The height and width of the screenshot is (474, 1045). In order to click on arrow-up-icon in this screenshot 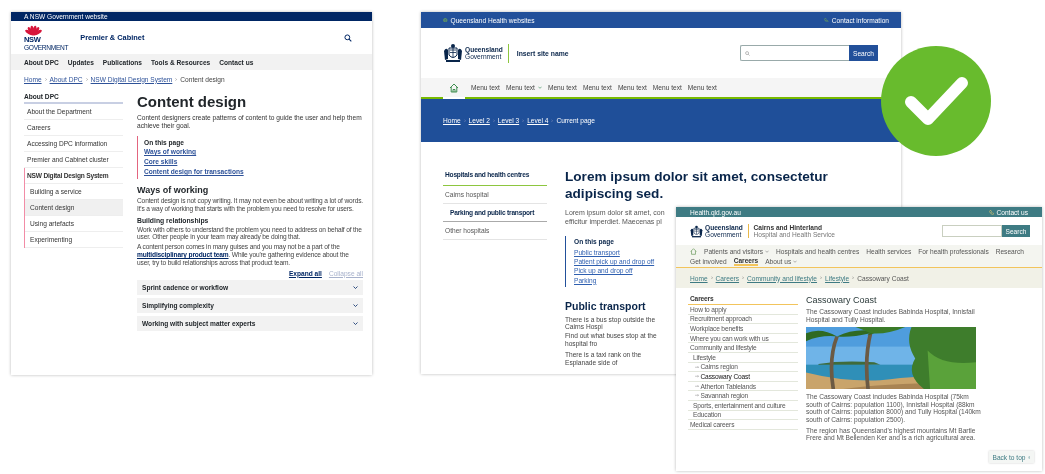, I will do `click(1028, 457)`.